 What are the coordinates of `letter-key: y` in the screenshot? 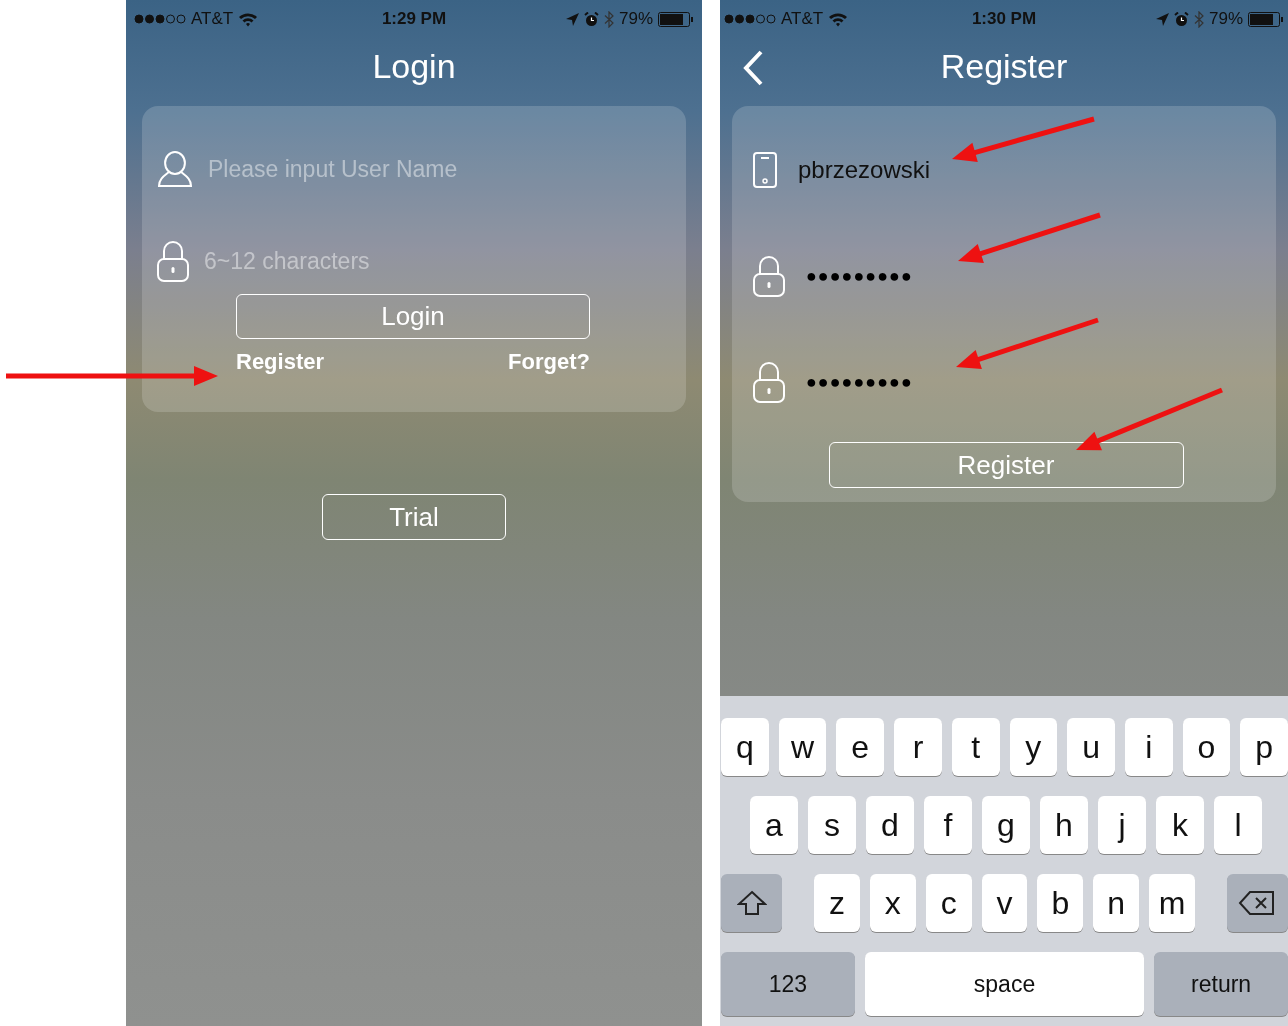 It's located at (1033, 747).